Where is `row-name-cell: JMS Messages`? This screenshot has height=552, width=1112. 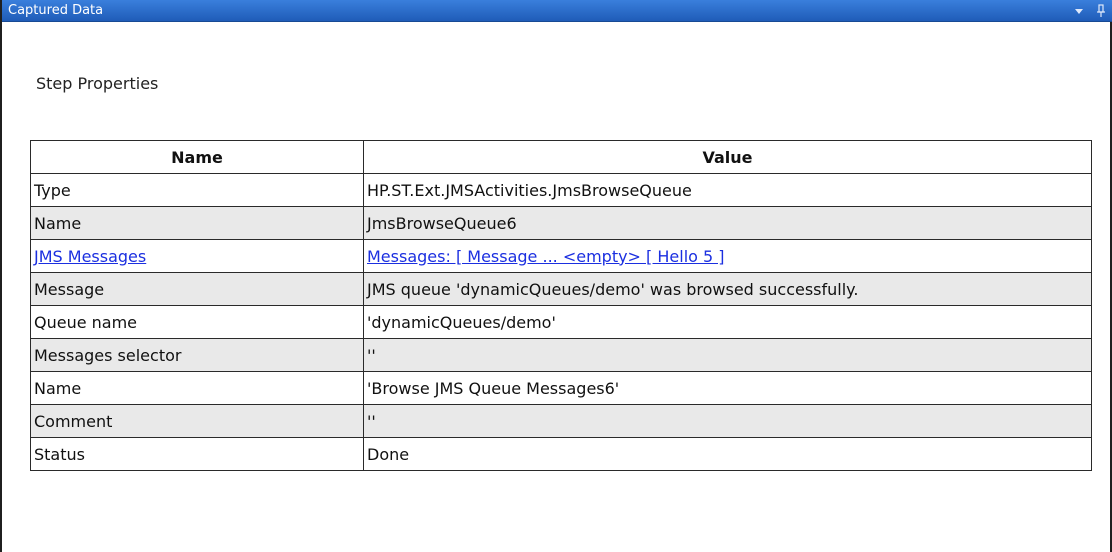 row-name-cell: JMS Messages is located at coordinates (197, 256).